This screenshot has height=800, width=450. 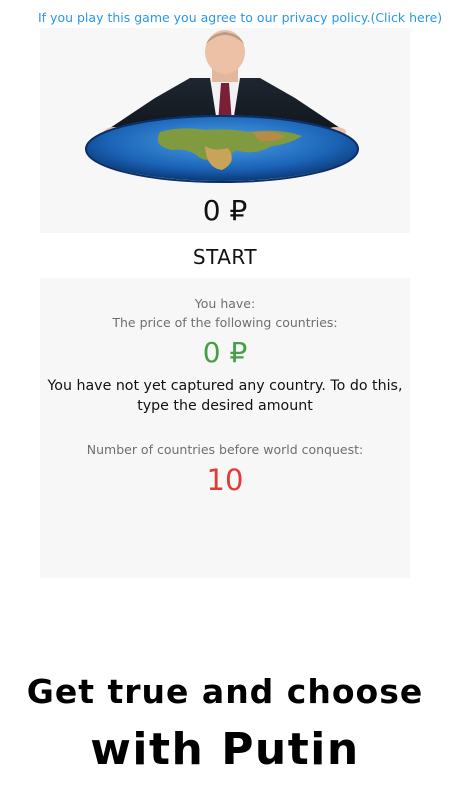 What do you see at coordinates (225, 303) in the screenshot?
I see `you-have-label: You have:` at bounding box center [225, 303].